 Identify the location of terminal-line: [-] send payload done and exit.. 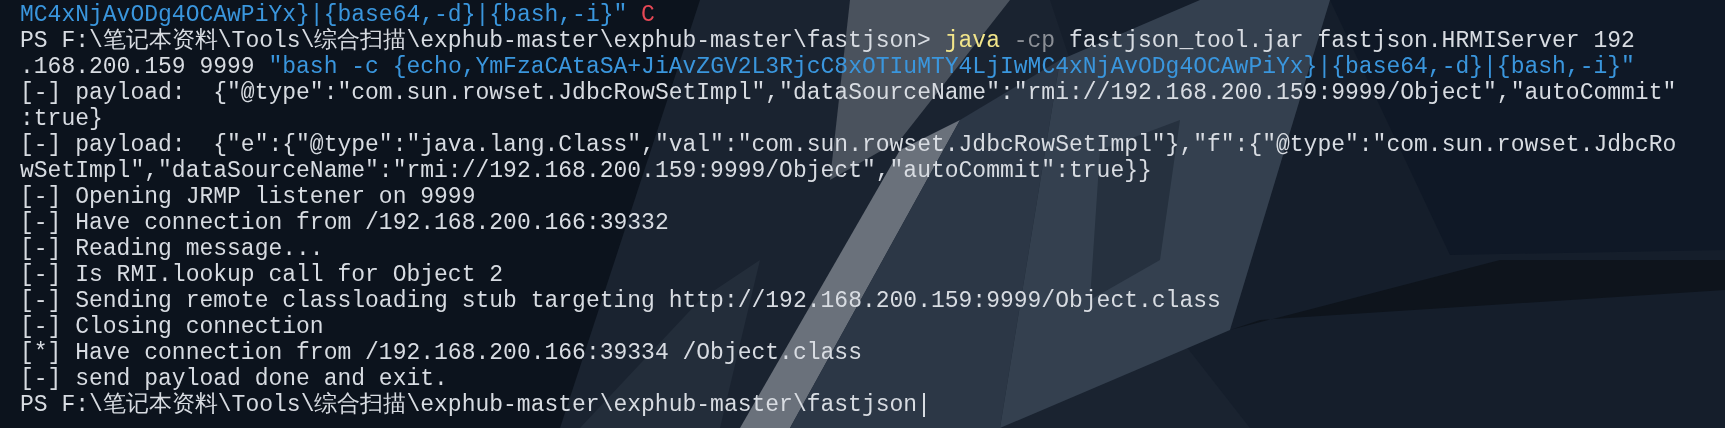
(234, 379).